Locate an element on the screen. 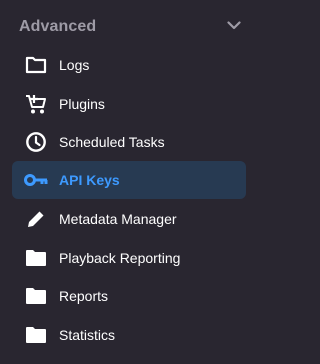 The image size is (320, 364). chevron-down-icon is located at coordinates (234, 25).